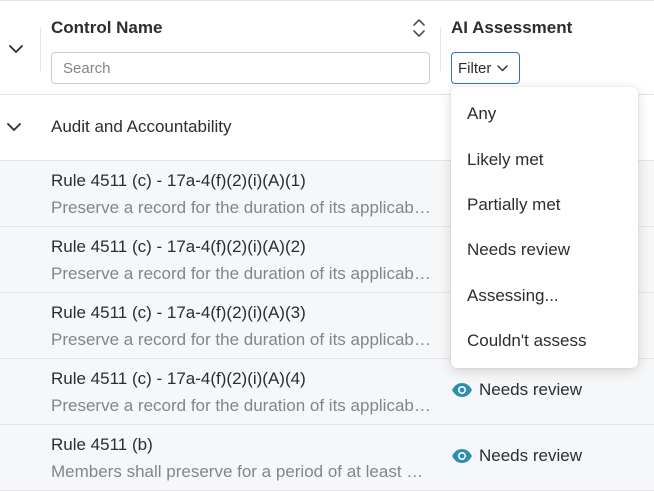 Image resolution: width=654 pixels, height=492 pixels. I want to click on filter-option-likely-met: Likely met, so click(505, 160).